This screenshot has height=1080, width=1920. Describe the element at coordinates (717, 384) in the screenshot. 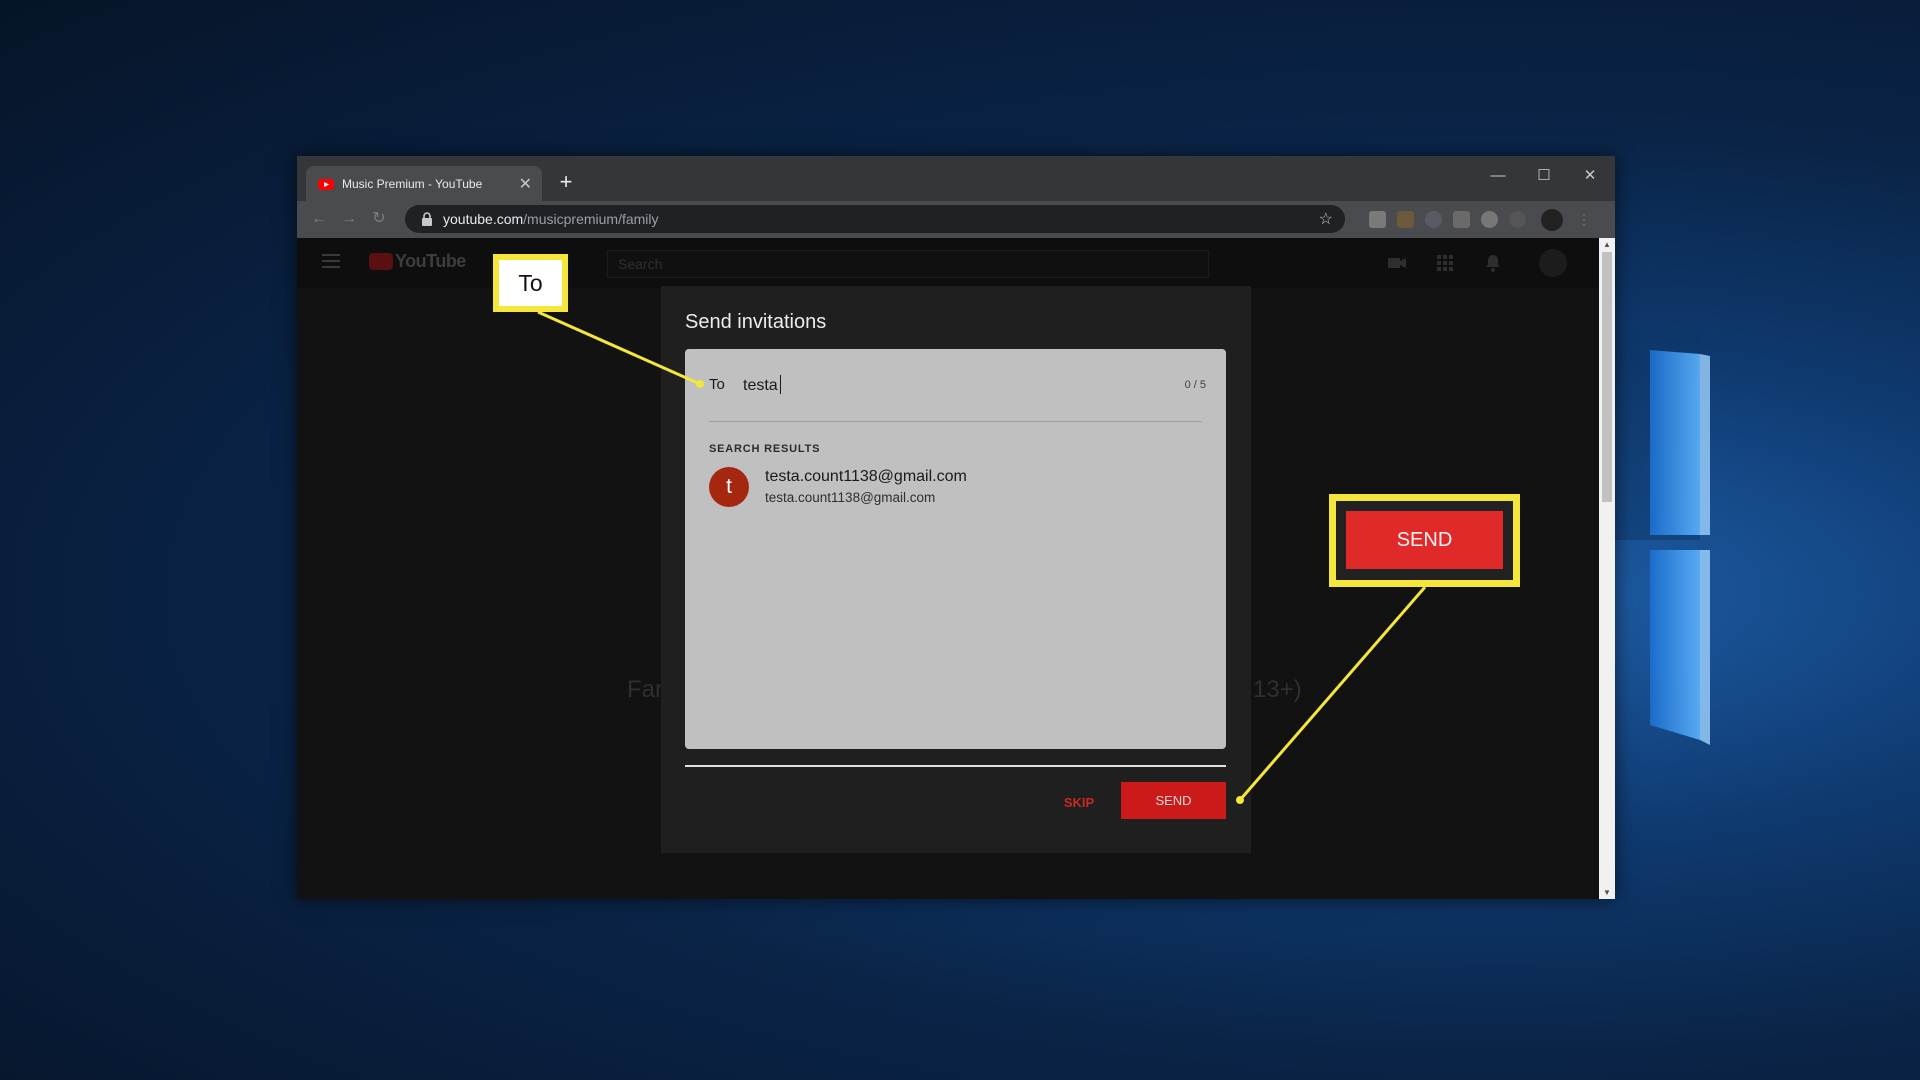

I see `to-label: To` at that location.